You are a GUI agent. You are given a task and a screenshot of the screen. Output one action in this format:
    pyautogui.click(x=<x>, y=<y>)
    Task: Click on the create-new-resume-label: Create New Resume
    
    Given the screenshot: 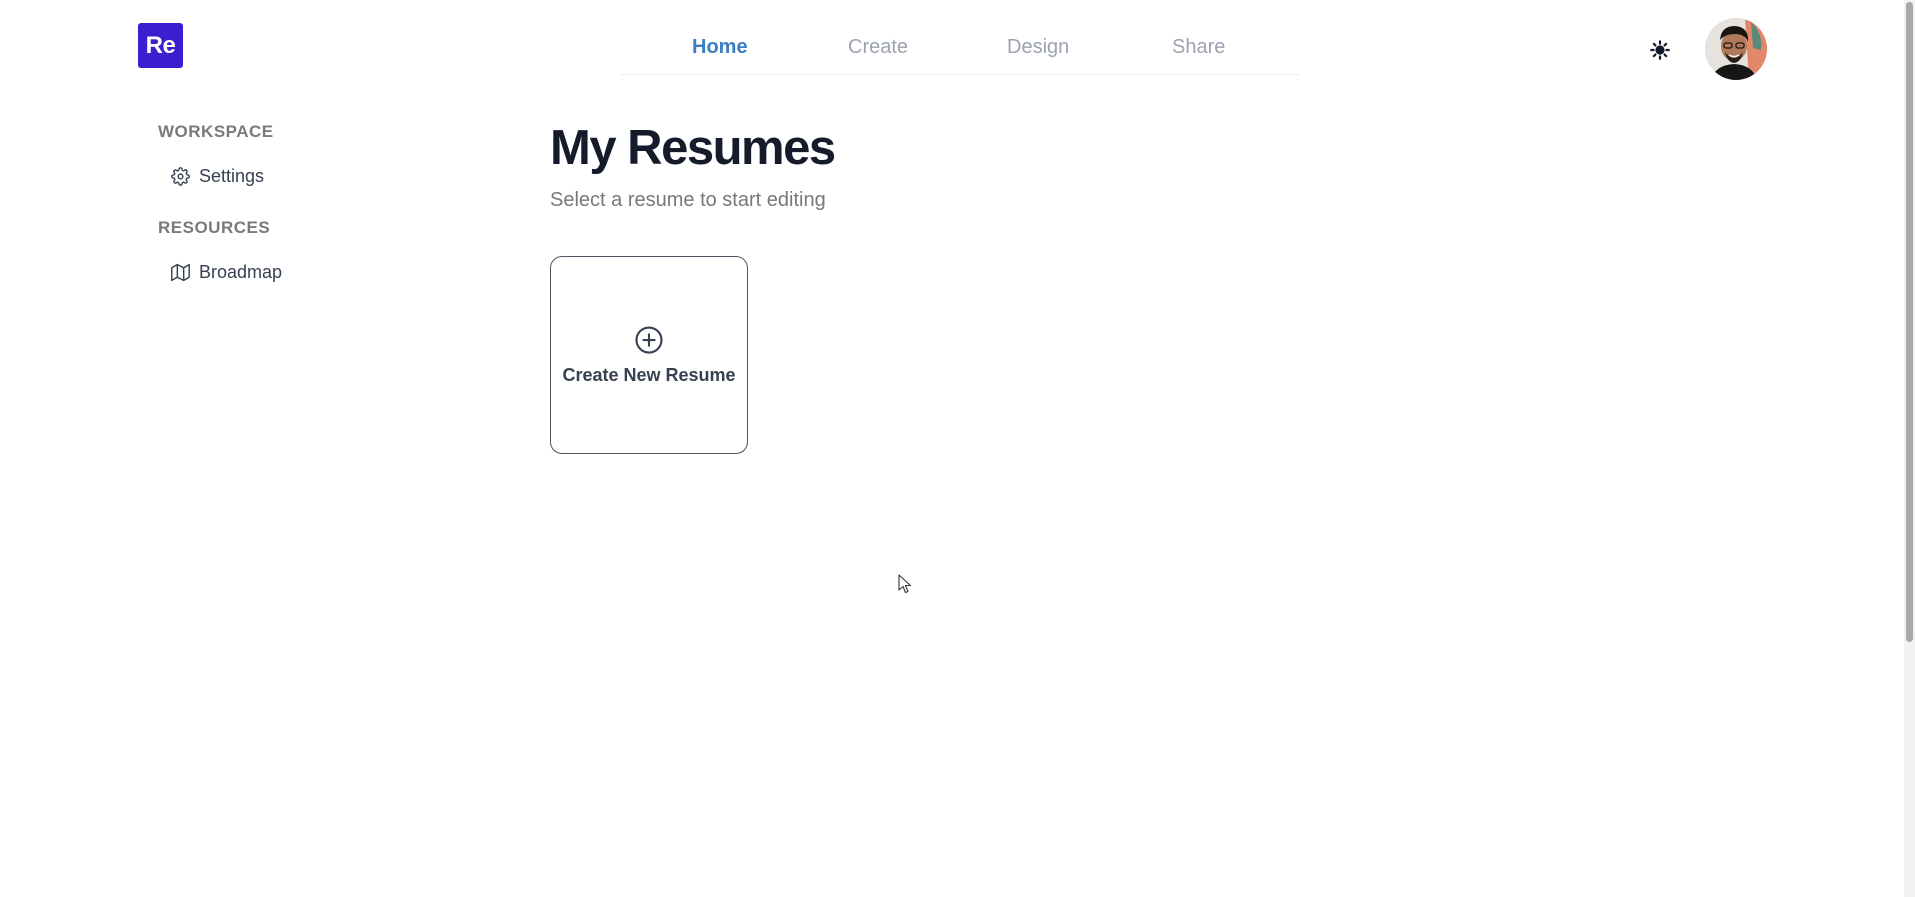 What is the action you would take?
    pyautogui.click(x=649, y=374)
    